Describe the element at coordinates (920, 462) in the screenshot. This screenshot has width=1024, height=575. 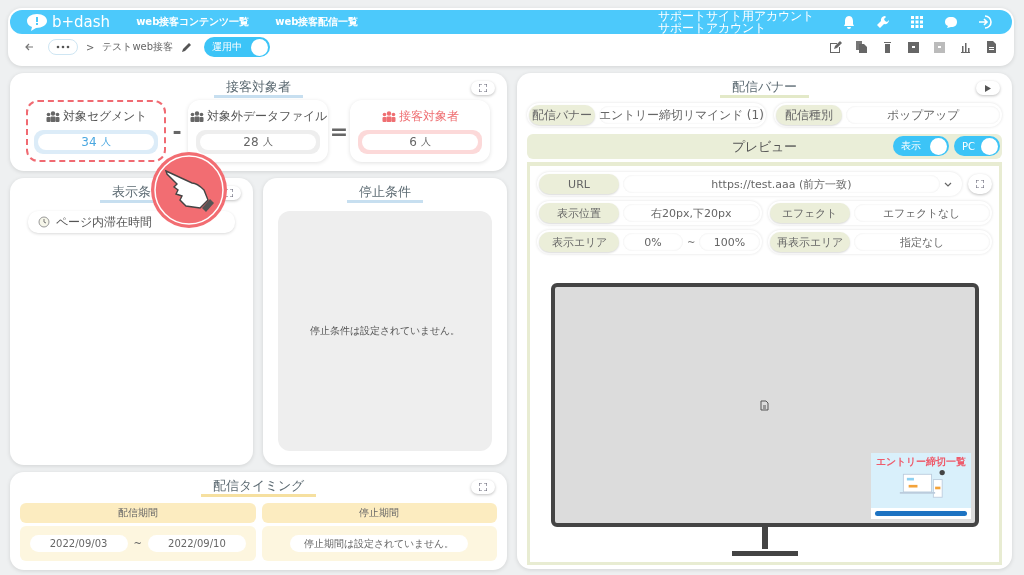
I see `banner-heading: エントリー締切一覧` at that location.